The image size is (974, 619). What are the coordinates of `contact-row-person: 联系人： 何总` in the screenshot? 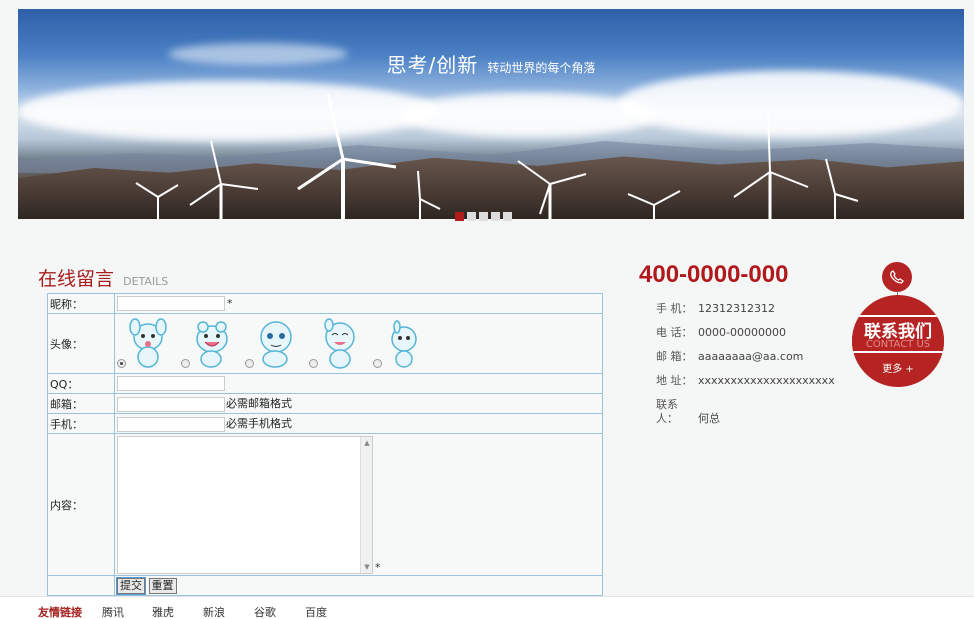 It's located at (745, 411).